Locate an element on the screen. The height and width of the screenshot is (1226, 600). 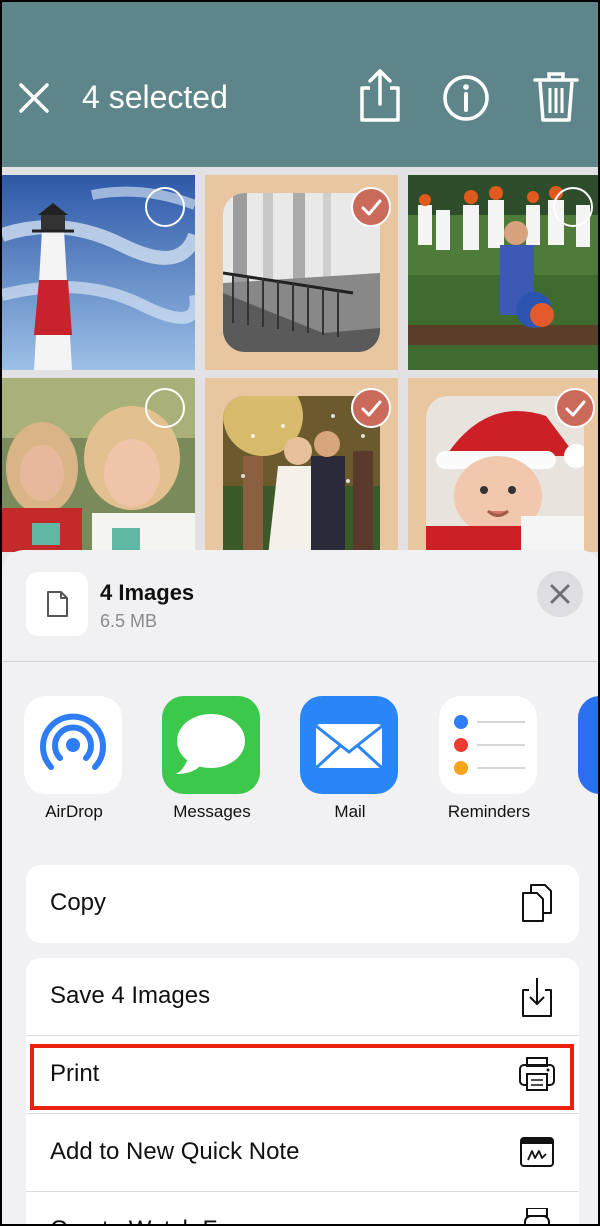
quick-note-icon is located at coordinates (537, 1152).